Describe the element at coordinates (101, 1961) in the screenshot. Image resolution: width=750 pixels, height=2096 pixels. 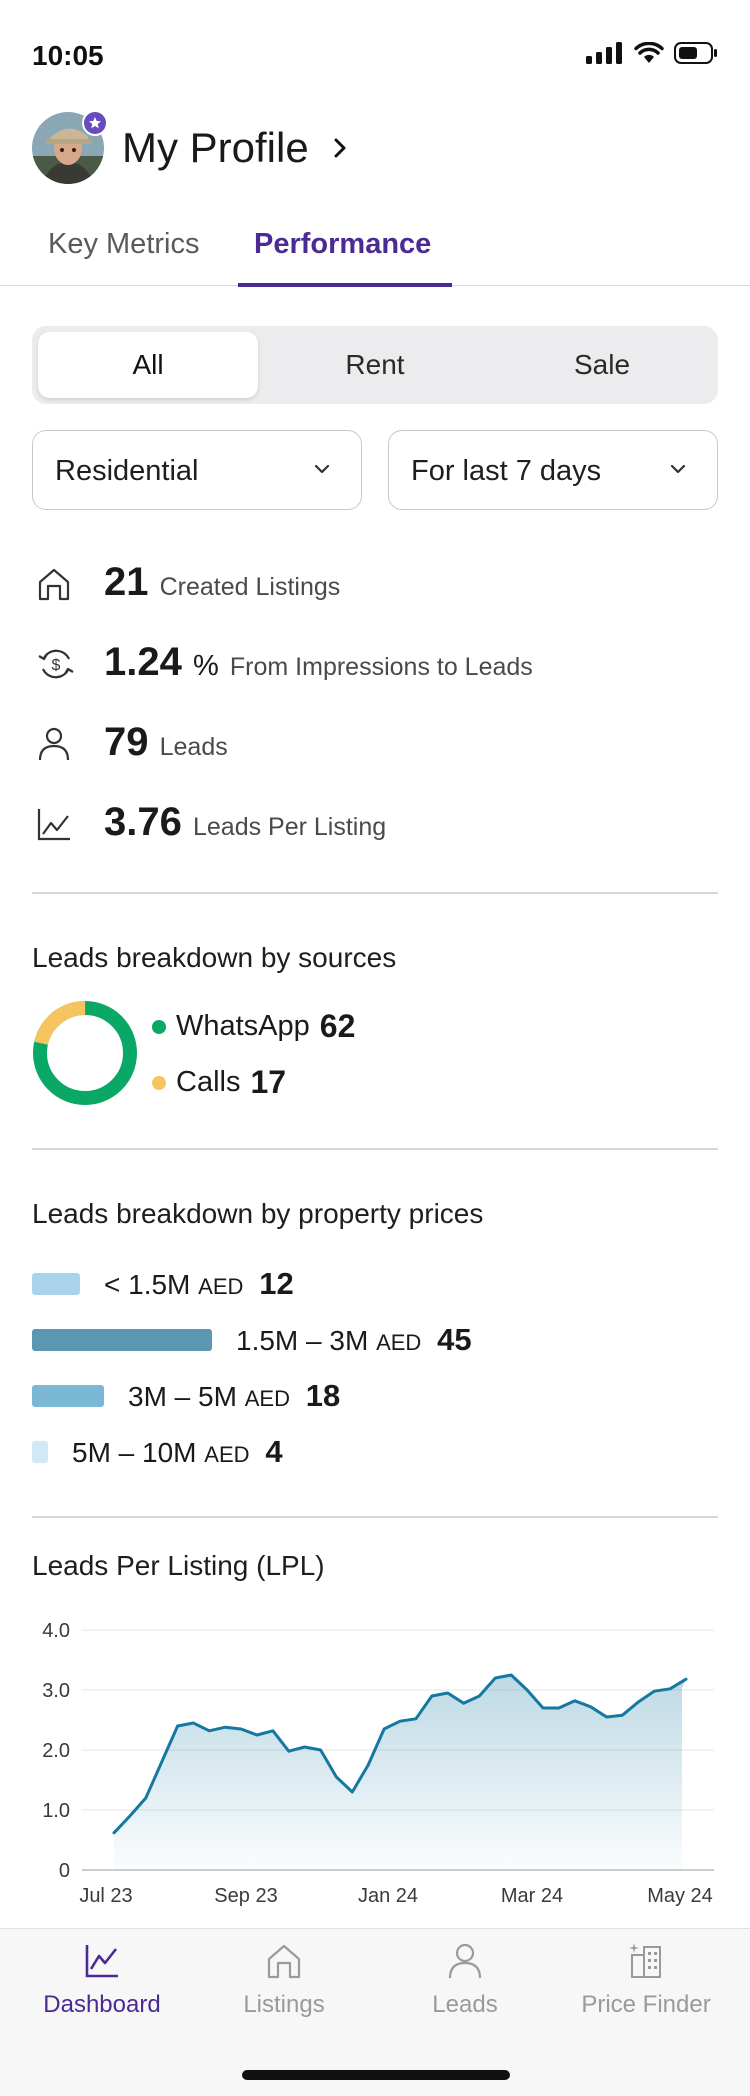
I see `dashboard-icon` at that location.